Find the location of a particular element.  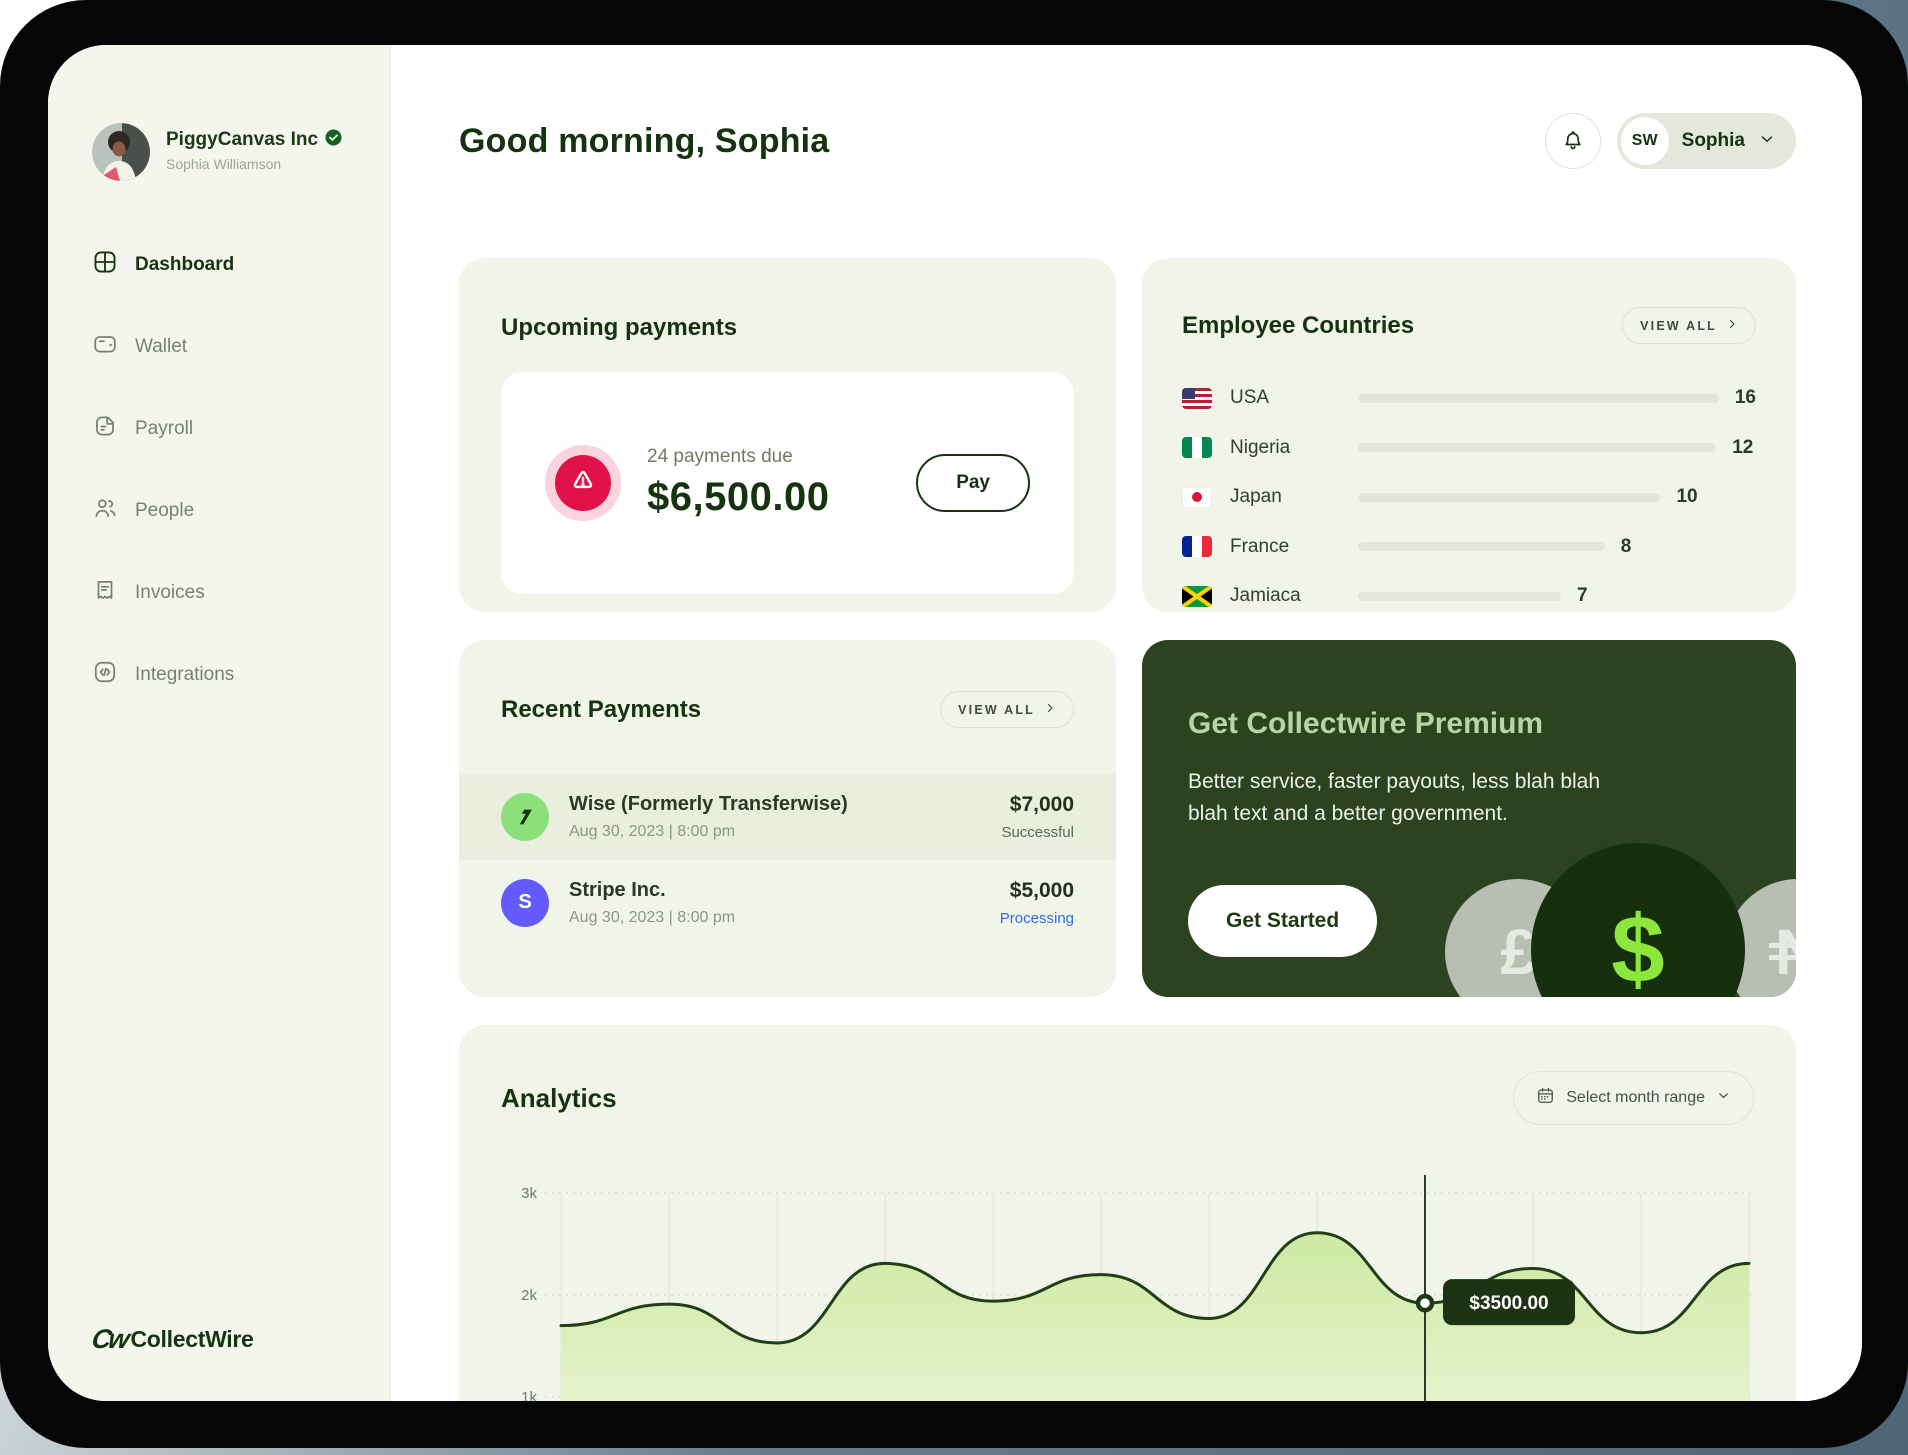

sidebar-item-label: People is located at coordinates (165, 510).